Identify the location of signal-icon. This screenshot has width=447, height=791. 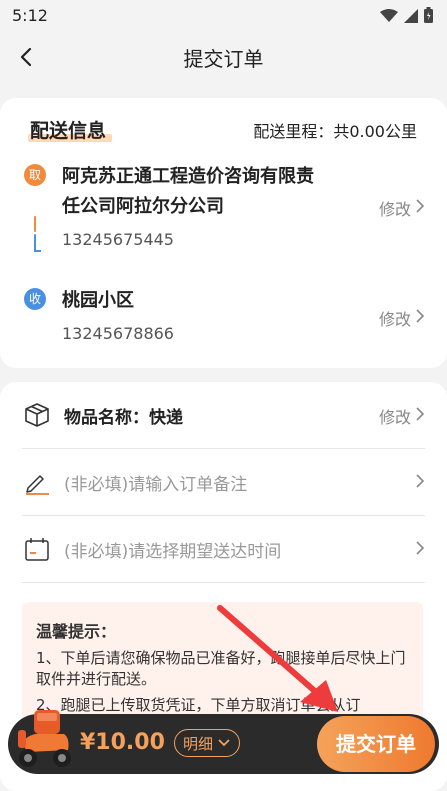
(411, 17).